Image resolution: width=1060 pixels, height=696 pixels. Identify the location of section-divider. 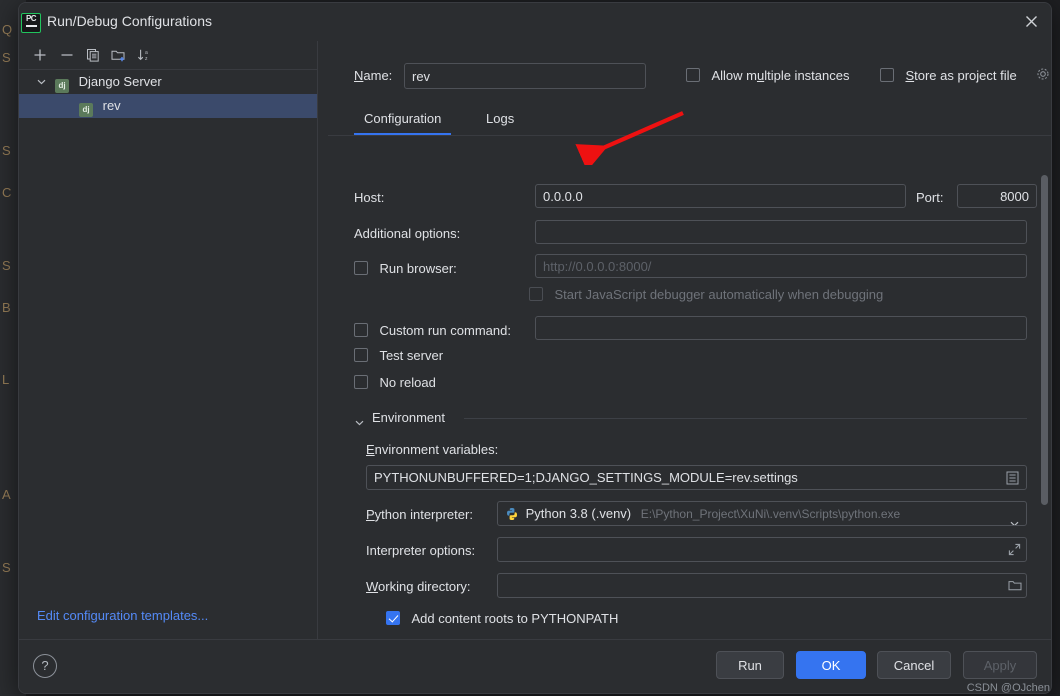
(745, 418).